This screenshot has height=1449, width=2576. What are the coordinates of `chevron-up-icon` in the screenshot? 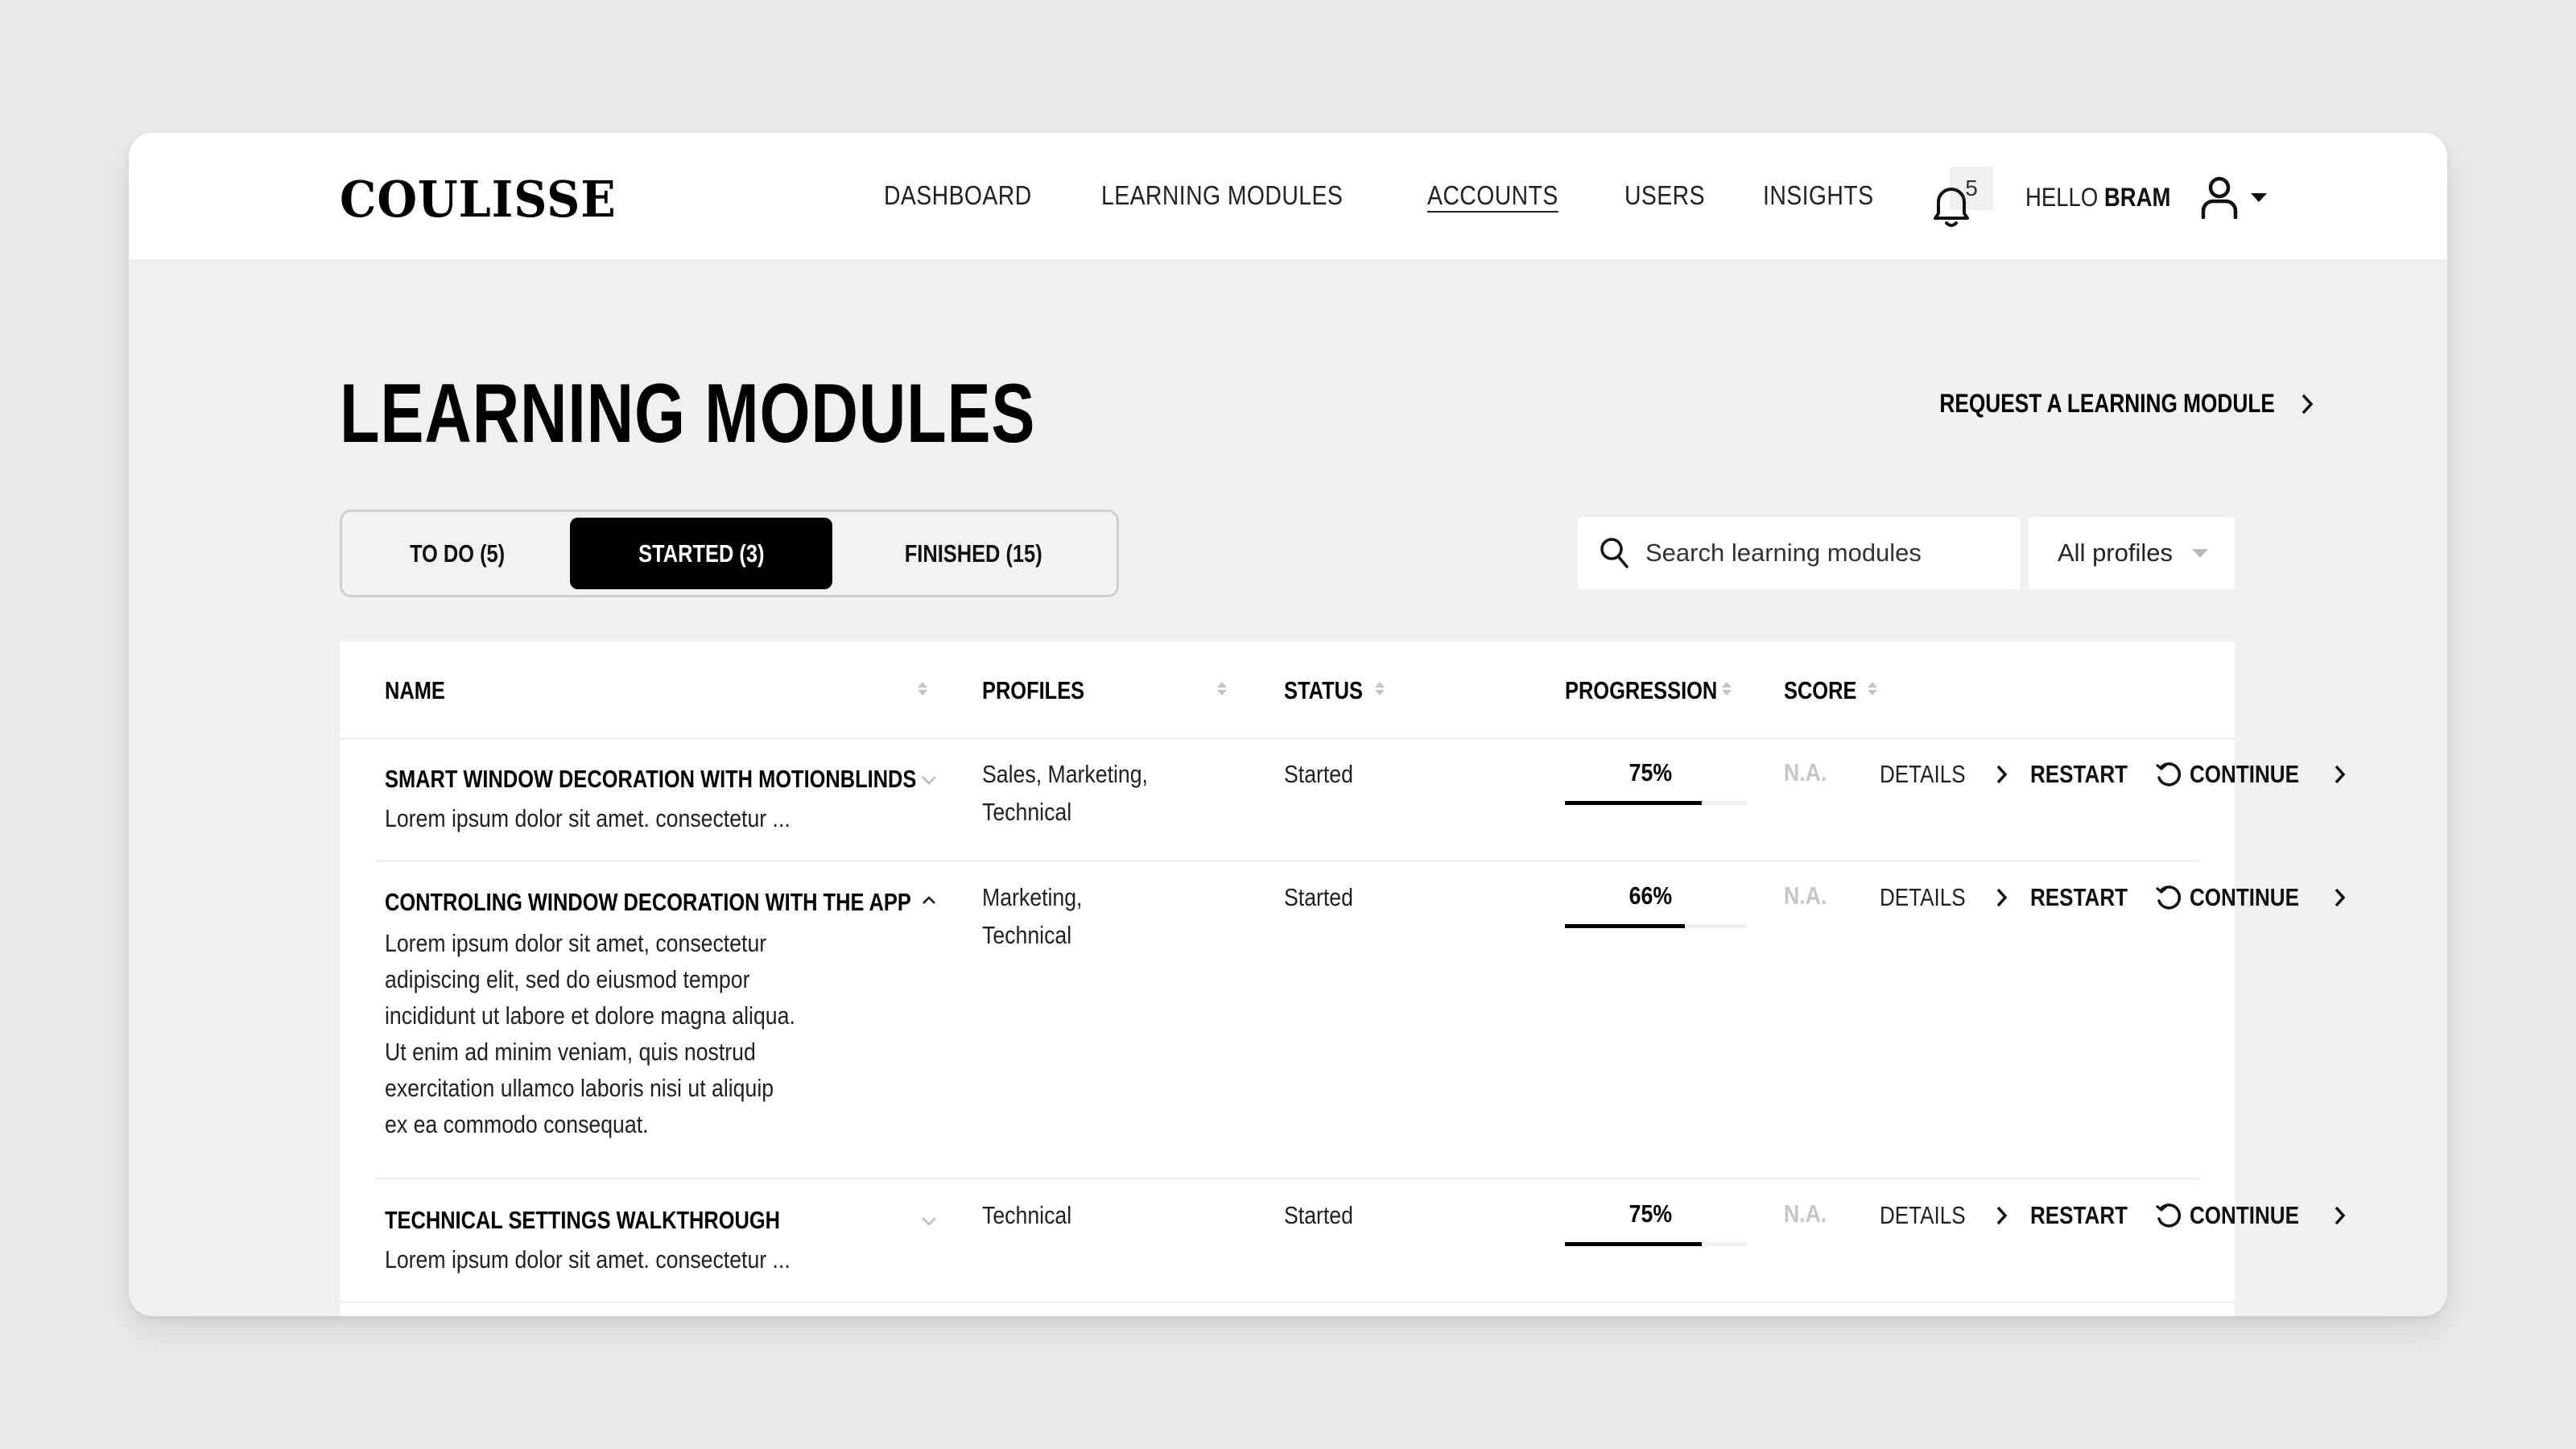 It's located at (929, 900).